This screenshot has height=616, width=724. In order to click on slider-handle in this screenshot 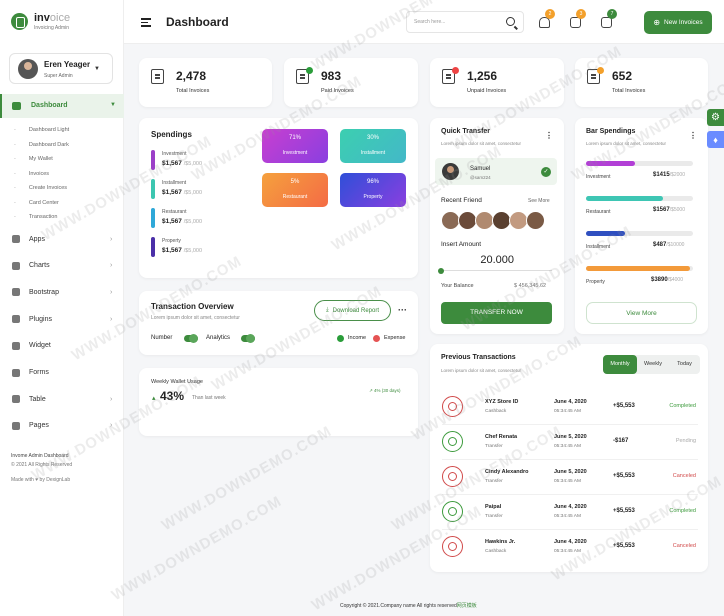, I will do `click(441, 271)`.